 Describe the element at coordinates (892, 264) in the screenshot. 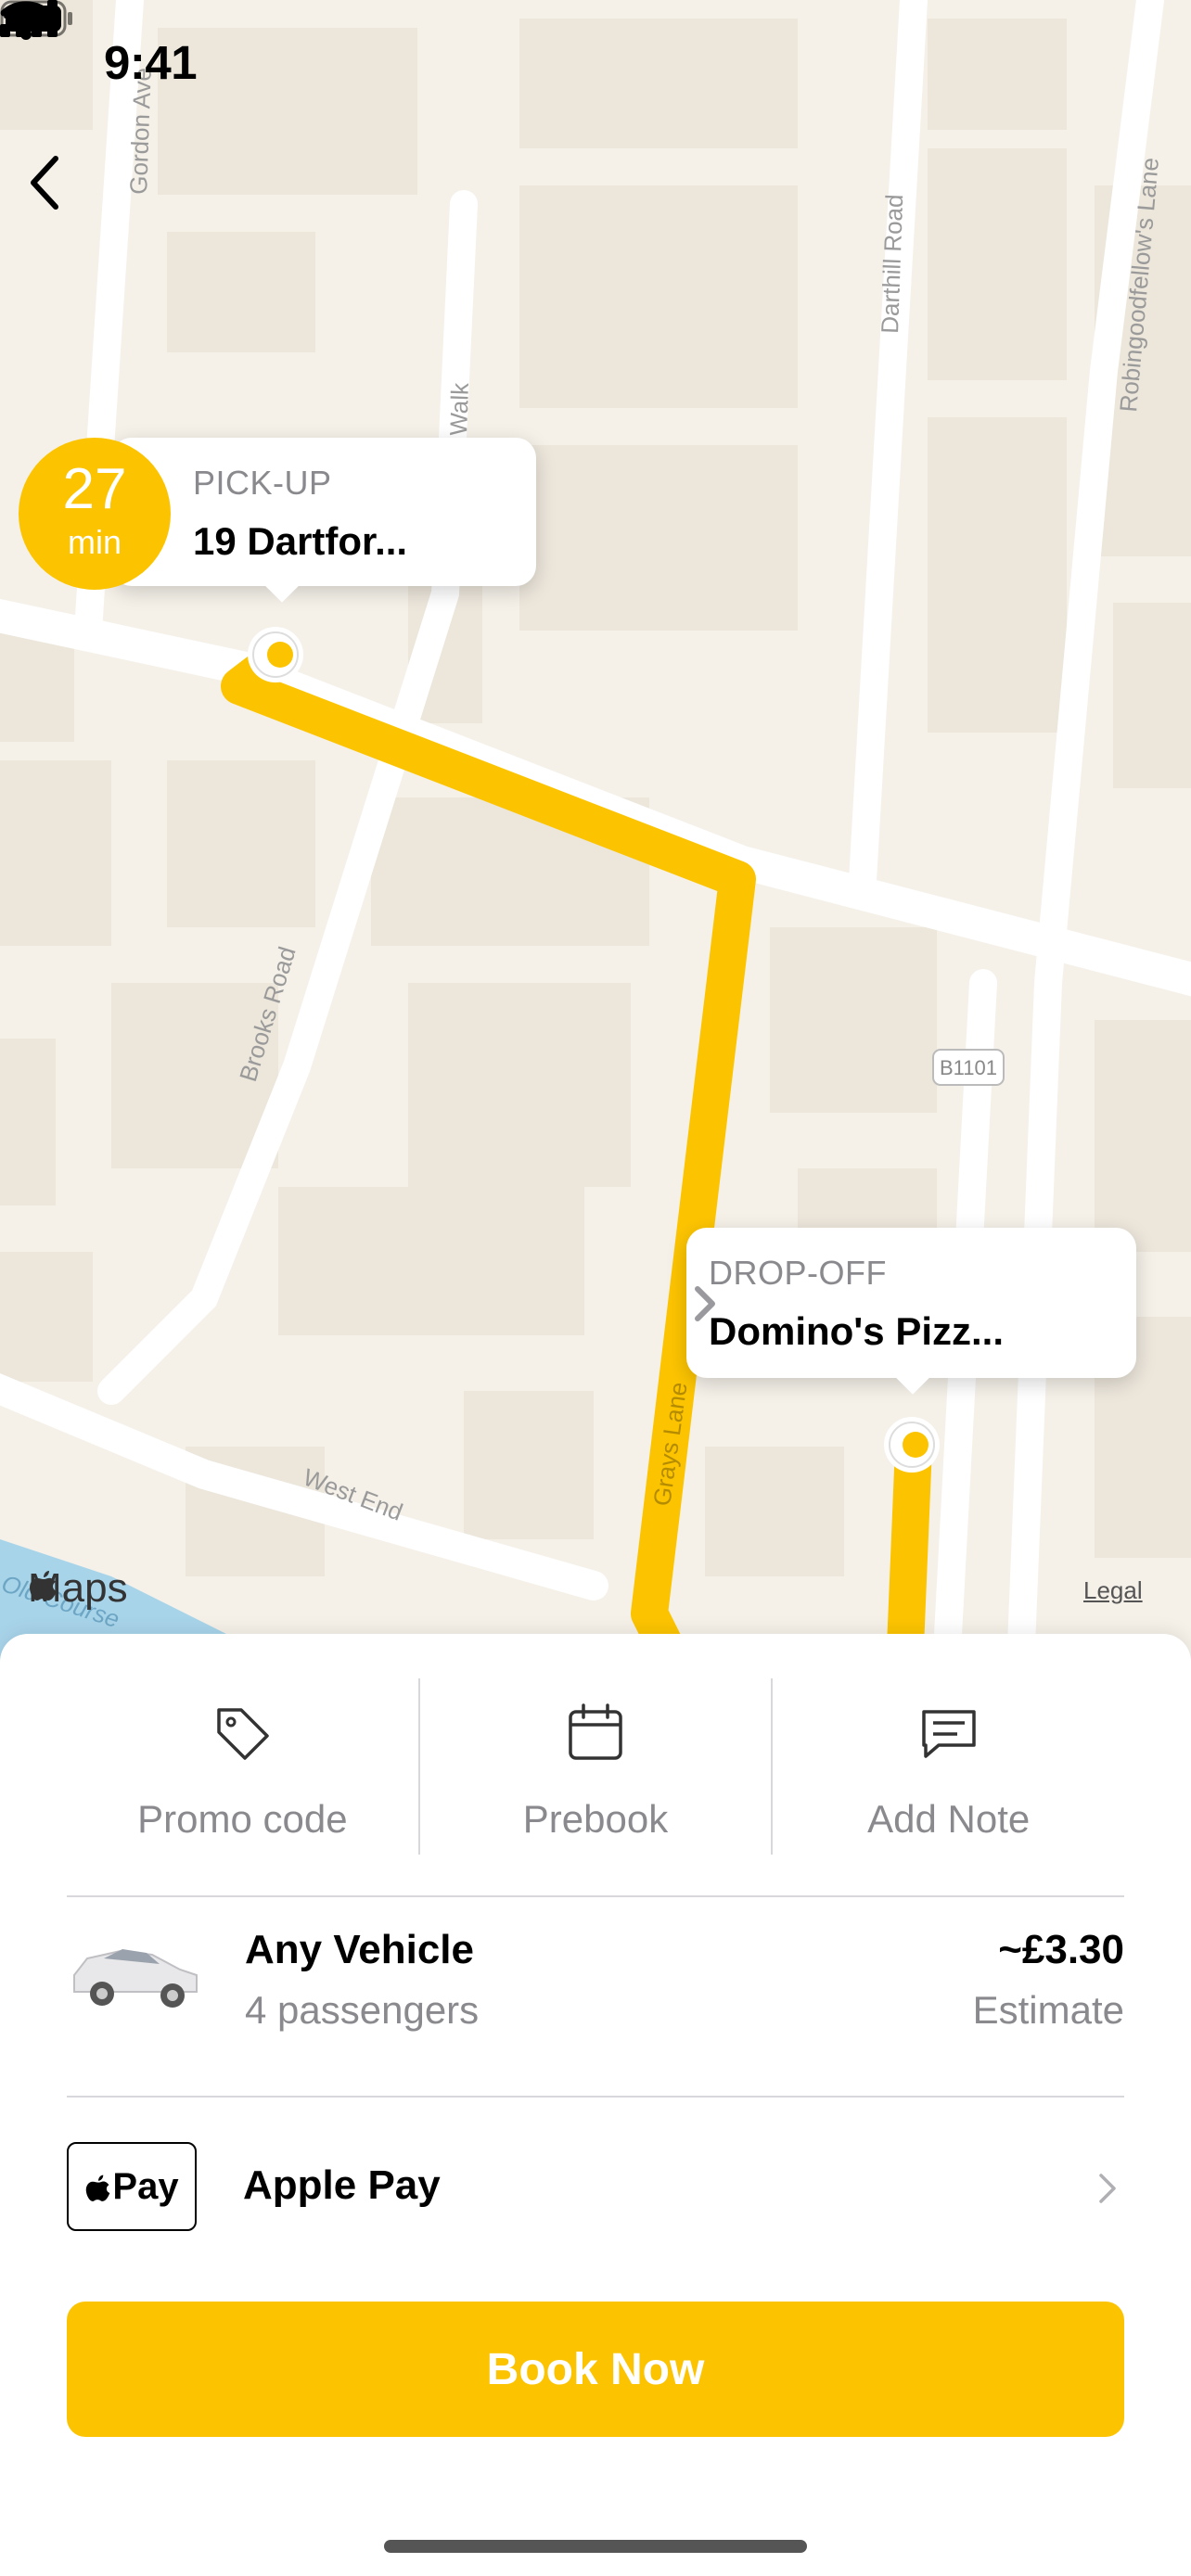

I see `street-label-darthill: Darthill Road` at that location.